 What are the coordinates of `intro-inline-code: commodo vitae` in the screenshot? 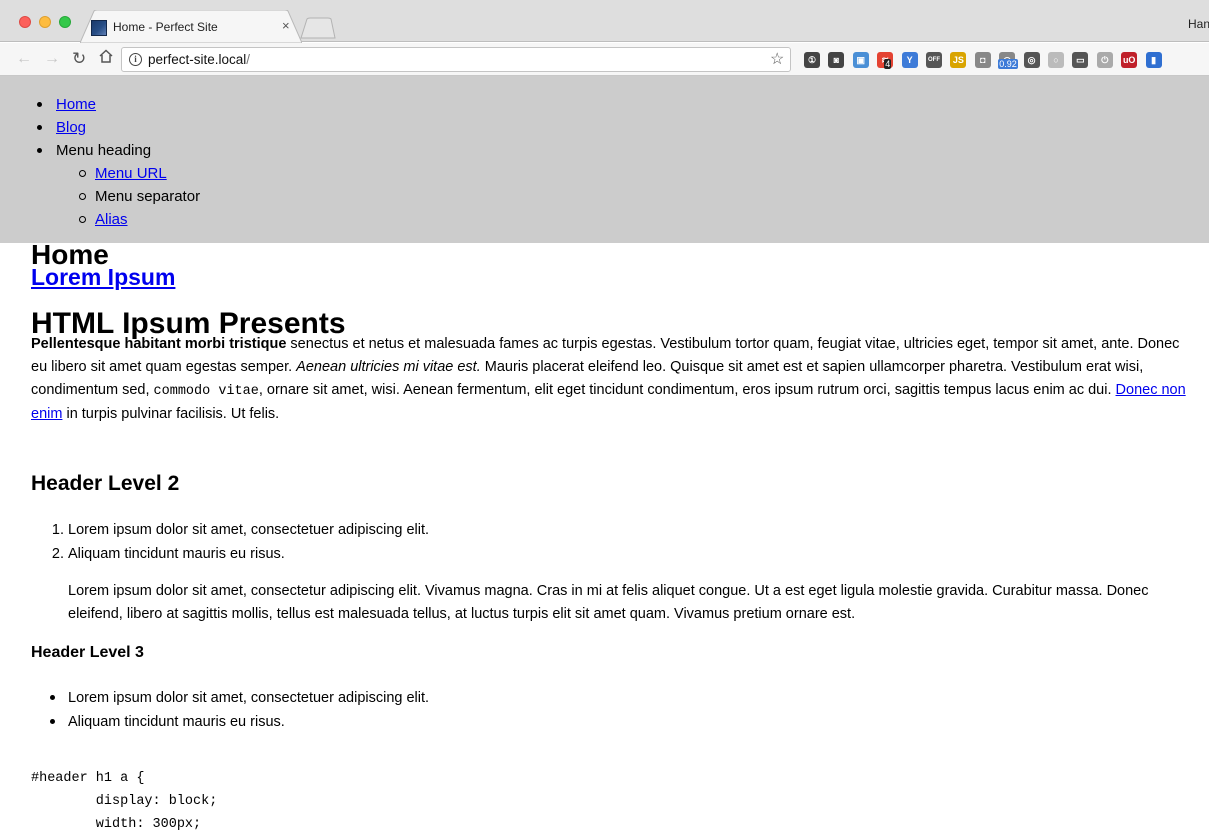 It's located at (206, 391).